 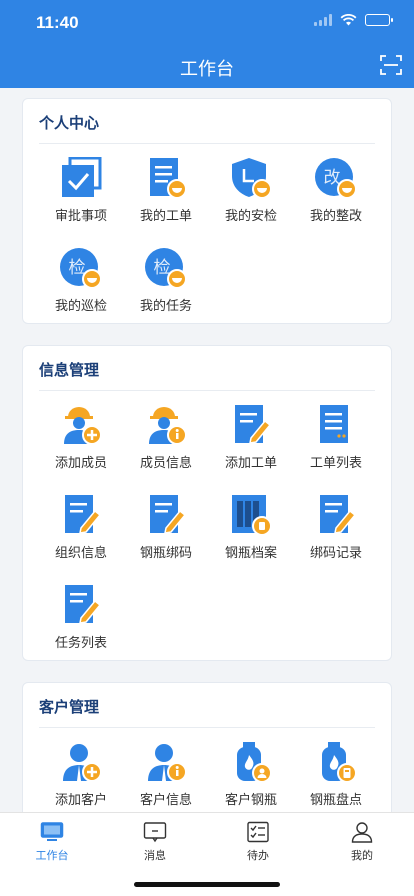 What do you see at coordinates (165, 215) in the screenshot?
I see `item-label: 我的工单` at bounding box center [165, 215].